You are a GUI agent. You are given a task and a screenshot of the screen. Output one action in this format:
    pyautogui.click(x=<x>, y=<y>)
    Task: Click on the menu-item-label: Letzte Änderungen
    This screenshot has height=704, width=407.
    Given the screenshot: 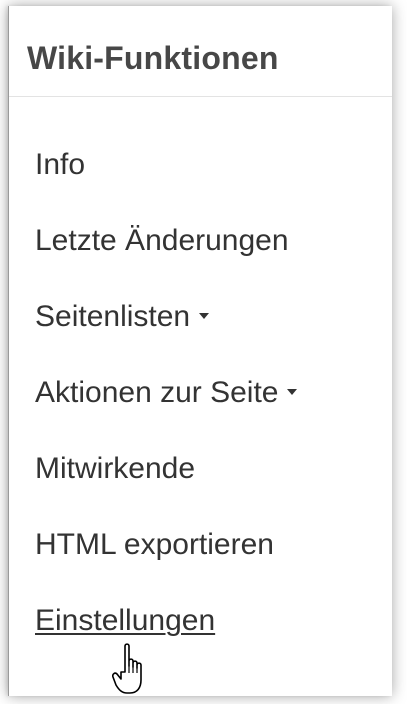 What is the action you would take?
    pyautogui.click(x=162, y=240)
    